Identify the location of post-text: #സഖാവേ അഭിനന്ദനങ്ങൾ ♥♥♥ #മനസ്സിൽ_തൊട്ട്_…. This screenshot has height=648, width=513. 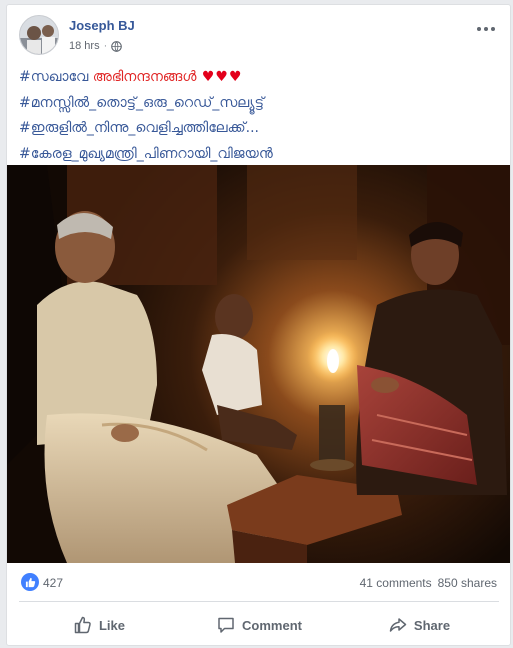
(259, 116).